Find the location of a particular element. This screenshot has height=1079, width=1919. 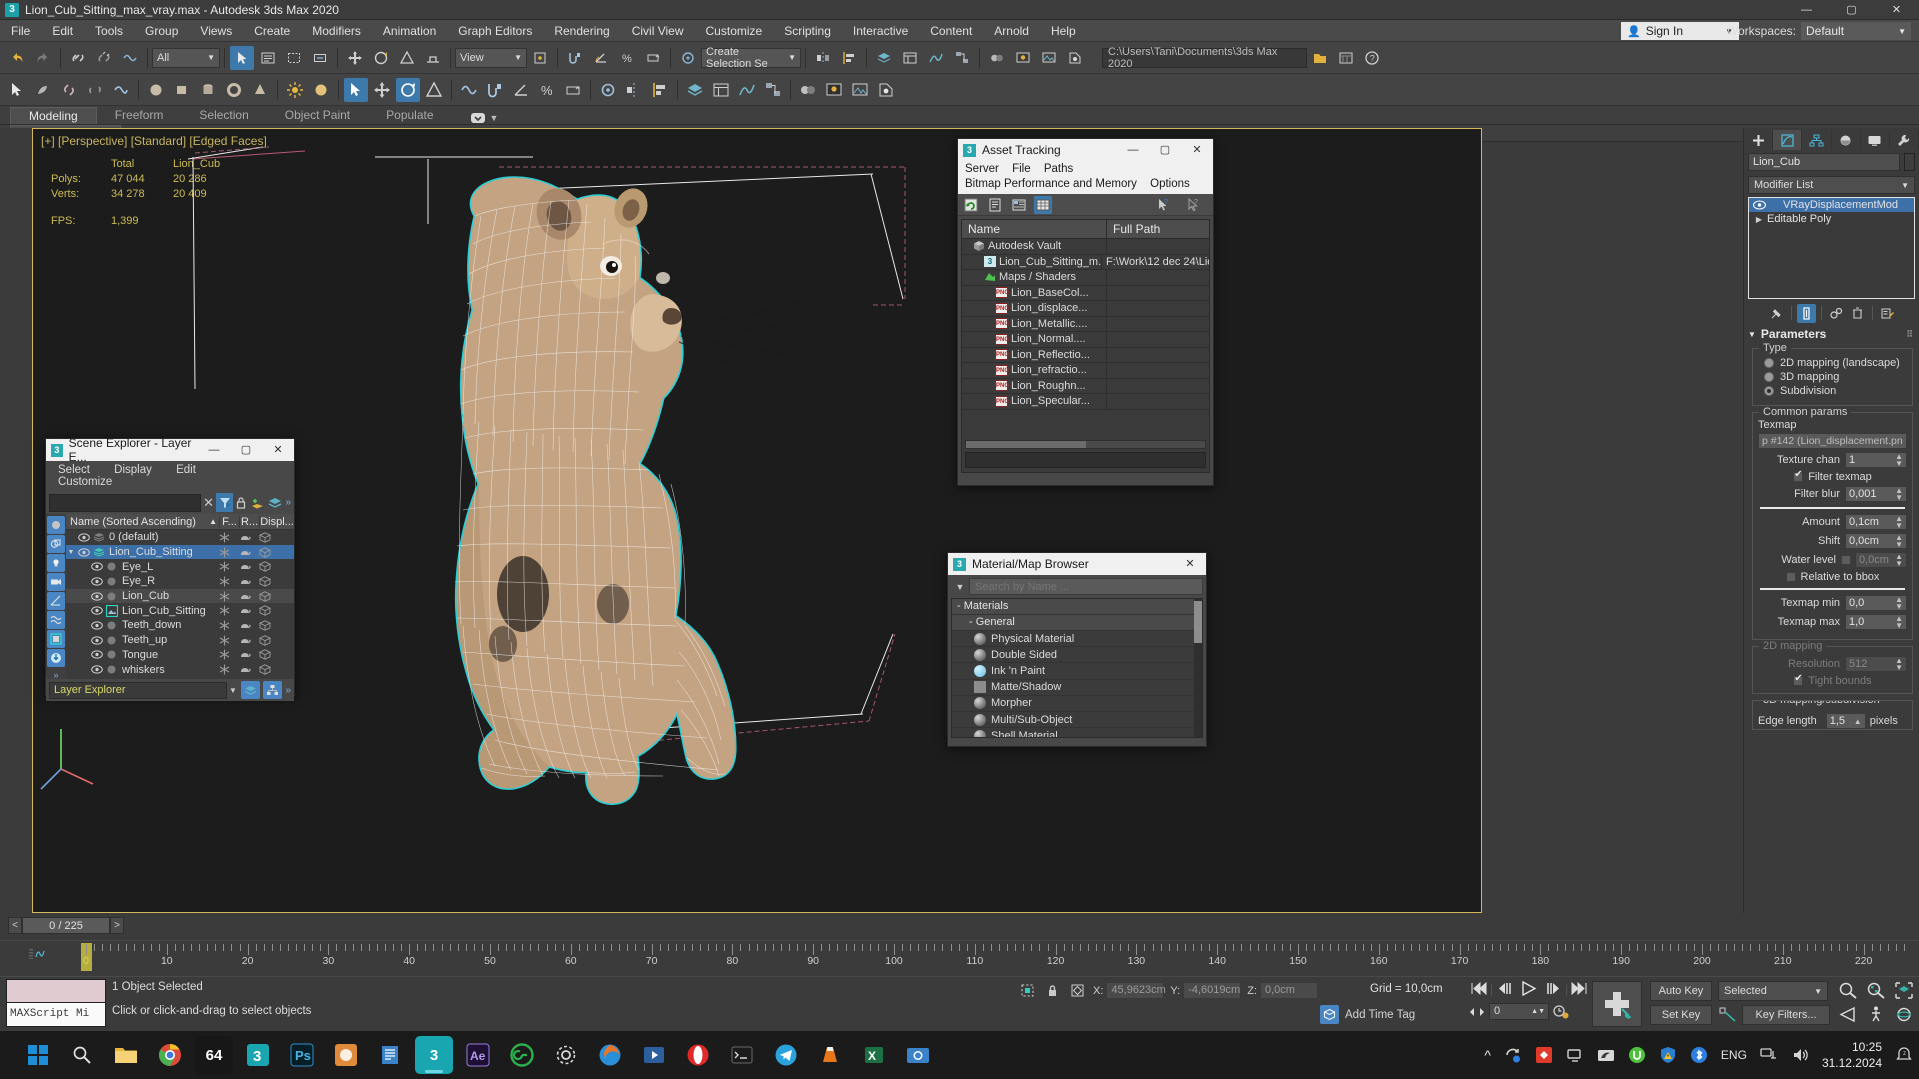

placement-button is located at coordinates (433, 58).